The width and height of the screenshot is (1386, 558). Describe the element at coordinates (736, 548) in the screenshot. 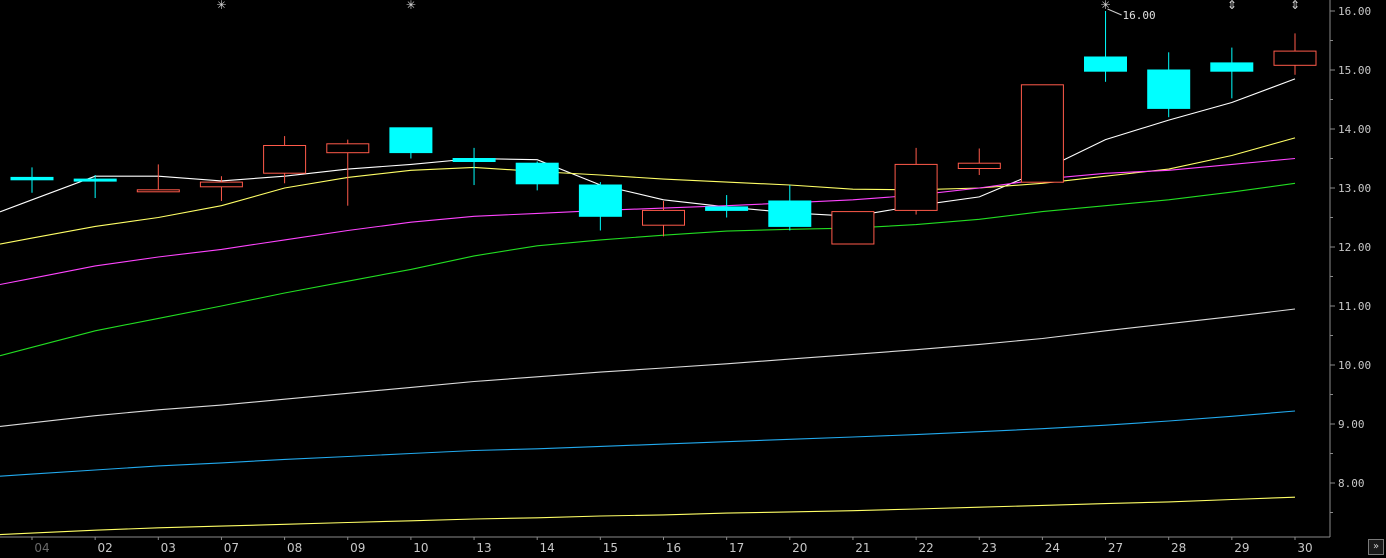

I see `x-tick-label-17: 17` at that location.